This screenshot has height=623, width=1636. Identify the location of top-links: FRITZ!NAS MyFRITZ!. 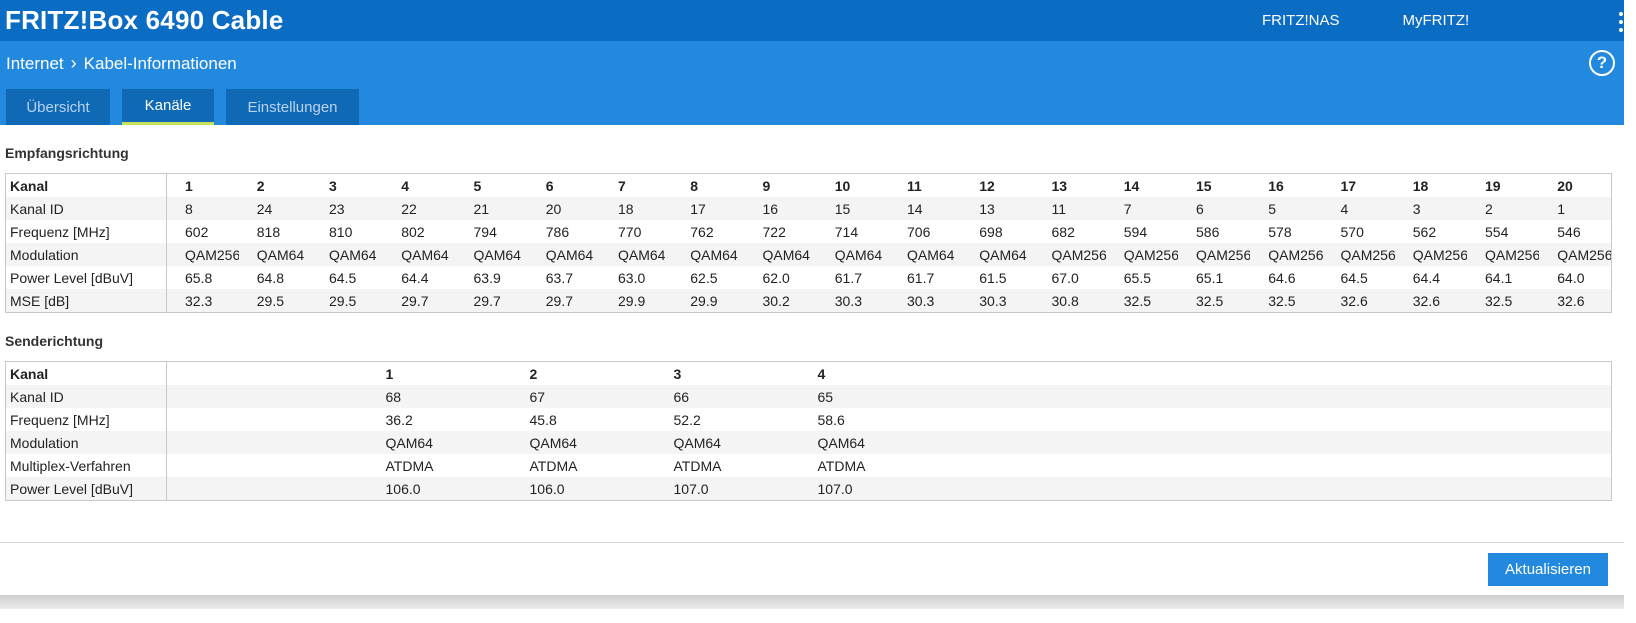
(1365, 20).